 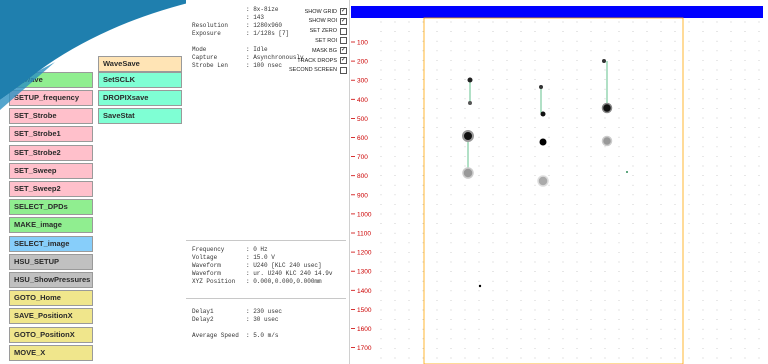 What do you see at coordinates (328, 21) in the screenshot?
I see `checkbox-row-show-roi: SHOW ROI ✓` at bounding box center [328, 21].